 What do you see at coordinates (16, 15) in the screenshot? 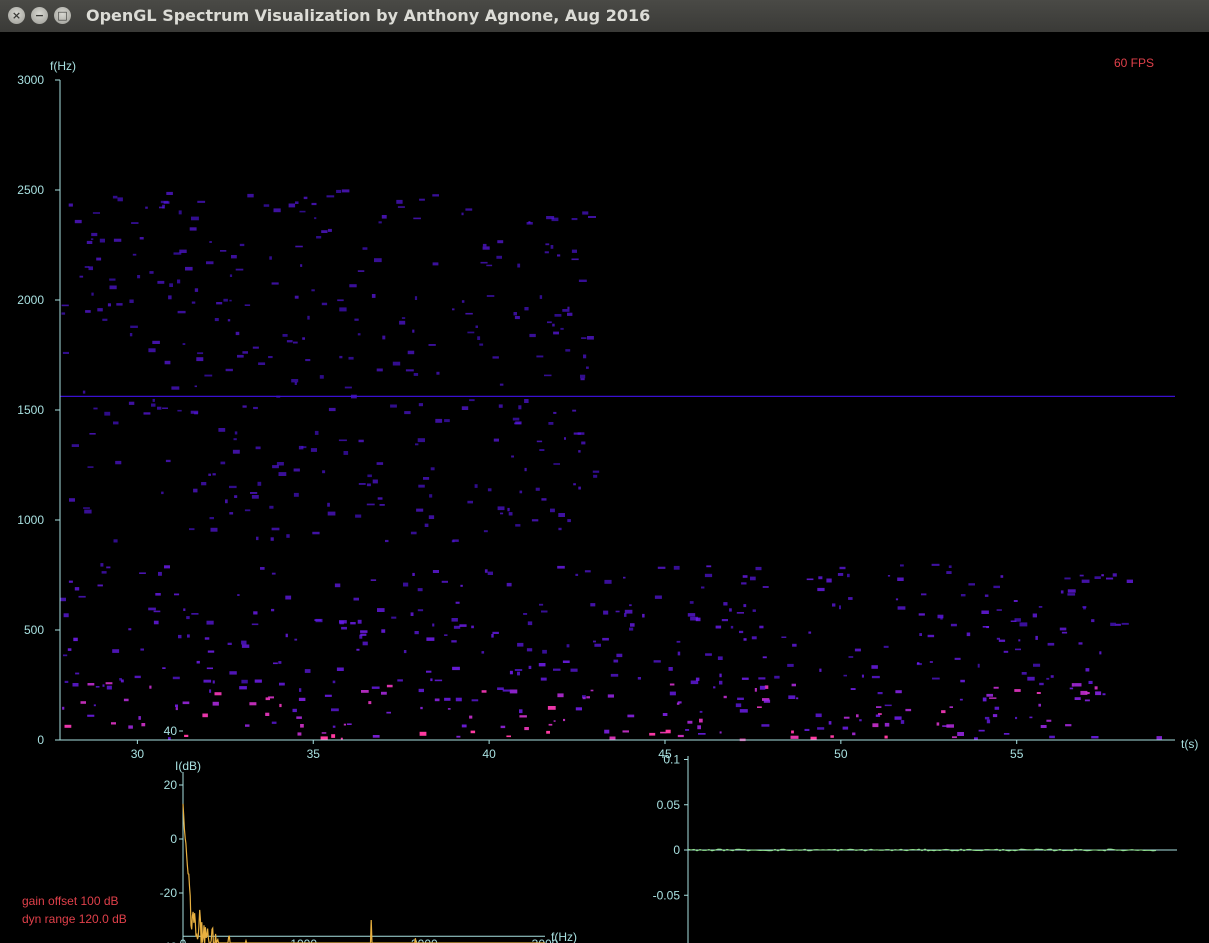
I see `close-icon: ×` at bounding box center [16, 15].